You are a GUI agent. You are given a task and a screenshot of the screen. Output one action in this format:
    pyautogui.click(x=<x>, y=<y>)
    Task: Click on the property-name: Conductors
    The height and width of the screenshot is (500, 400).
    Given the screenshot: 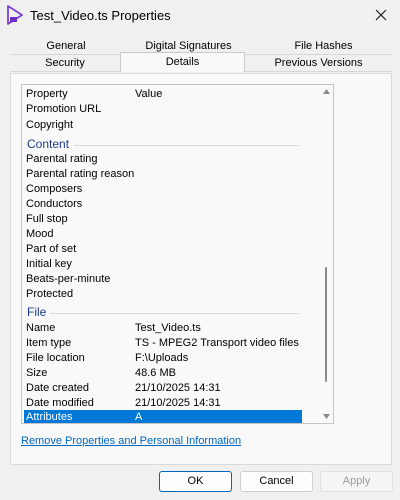 What is the action you would take?
    pyautogui.click(x=54, y=204)
    